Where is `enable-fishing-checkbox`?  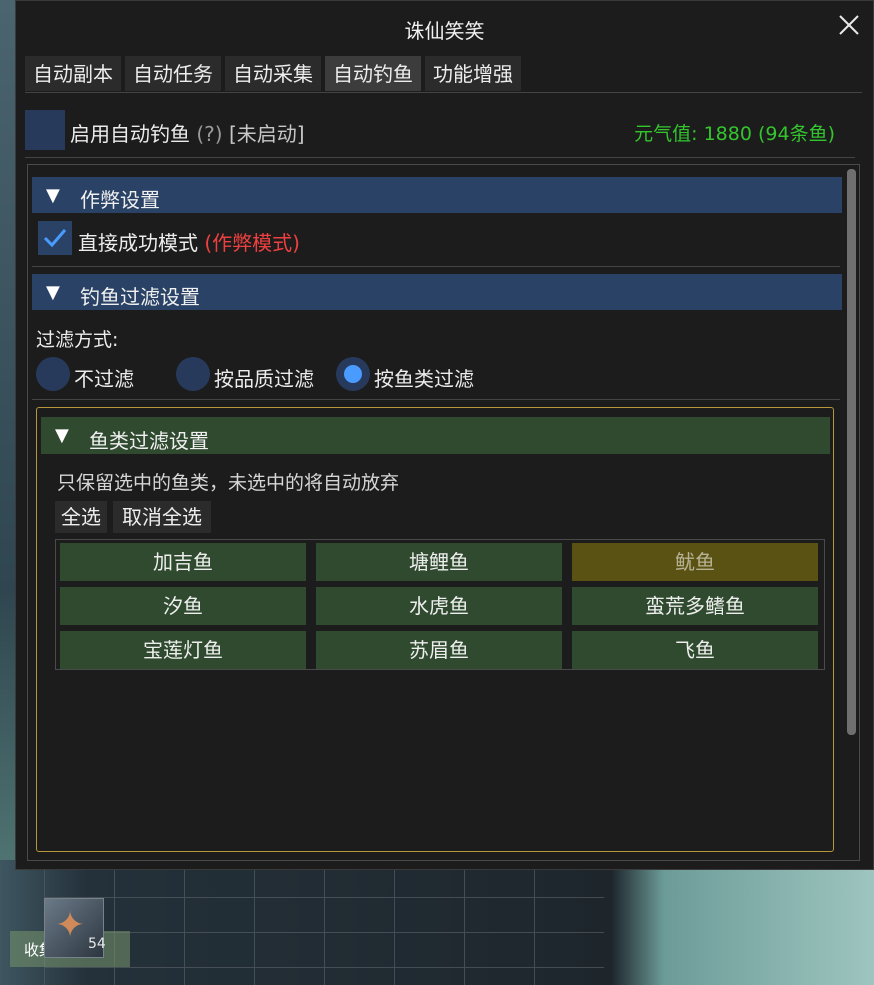
enable-fishing-checkbox is located at coordinates (45, 130).